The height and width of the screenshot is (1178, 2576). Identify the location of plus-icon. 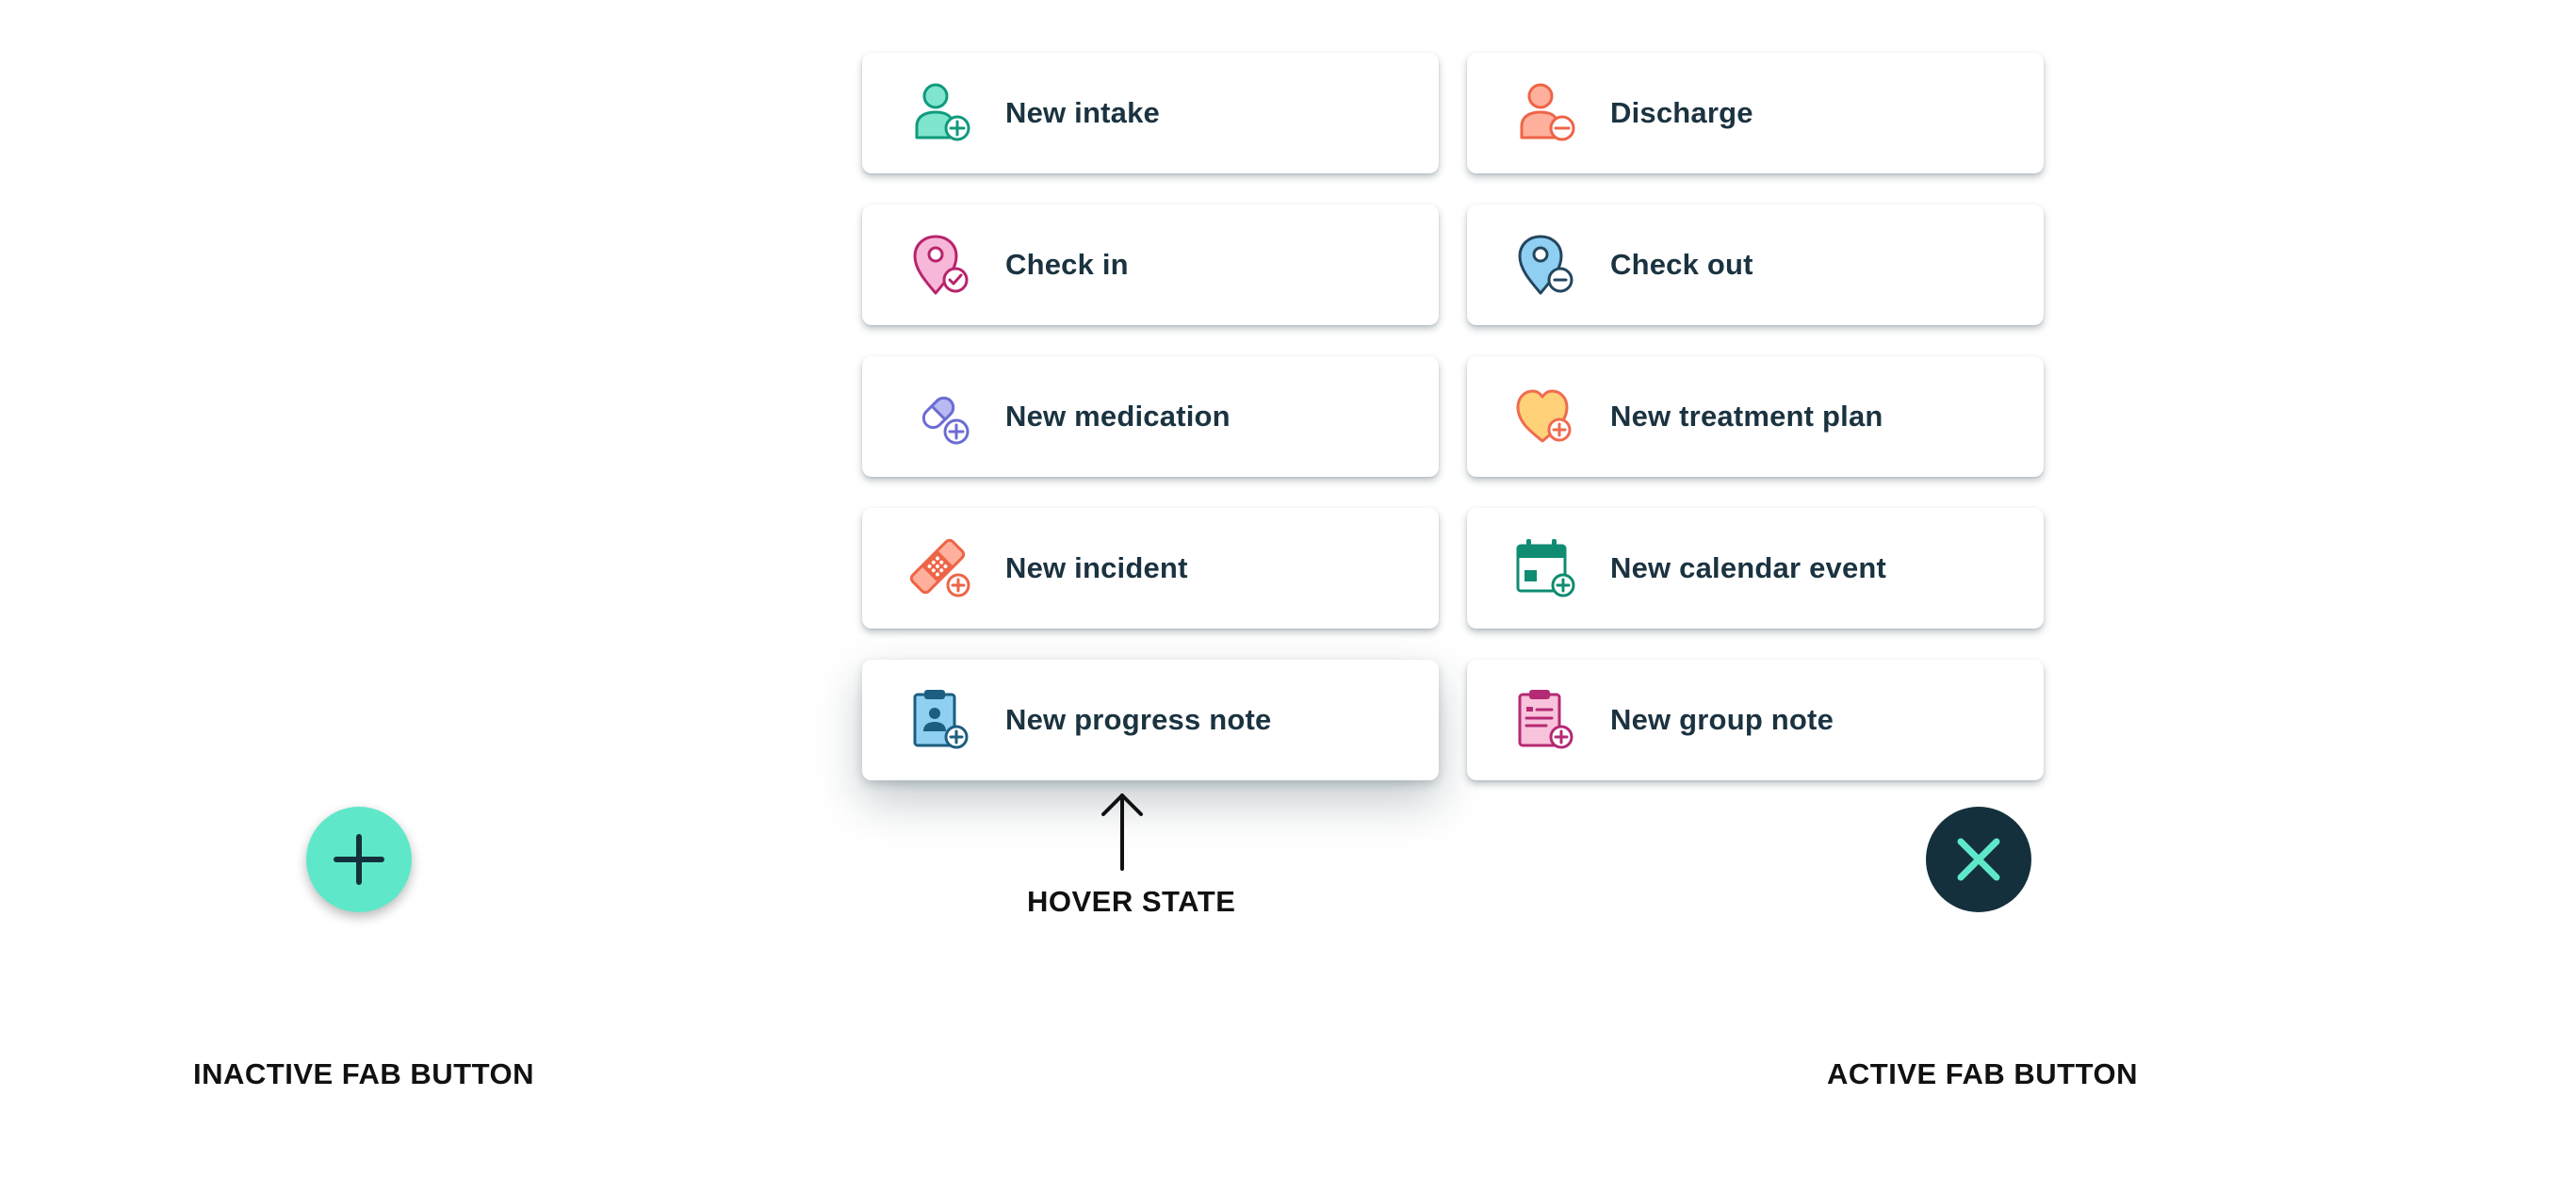
(359, 859).